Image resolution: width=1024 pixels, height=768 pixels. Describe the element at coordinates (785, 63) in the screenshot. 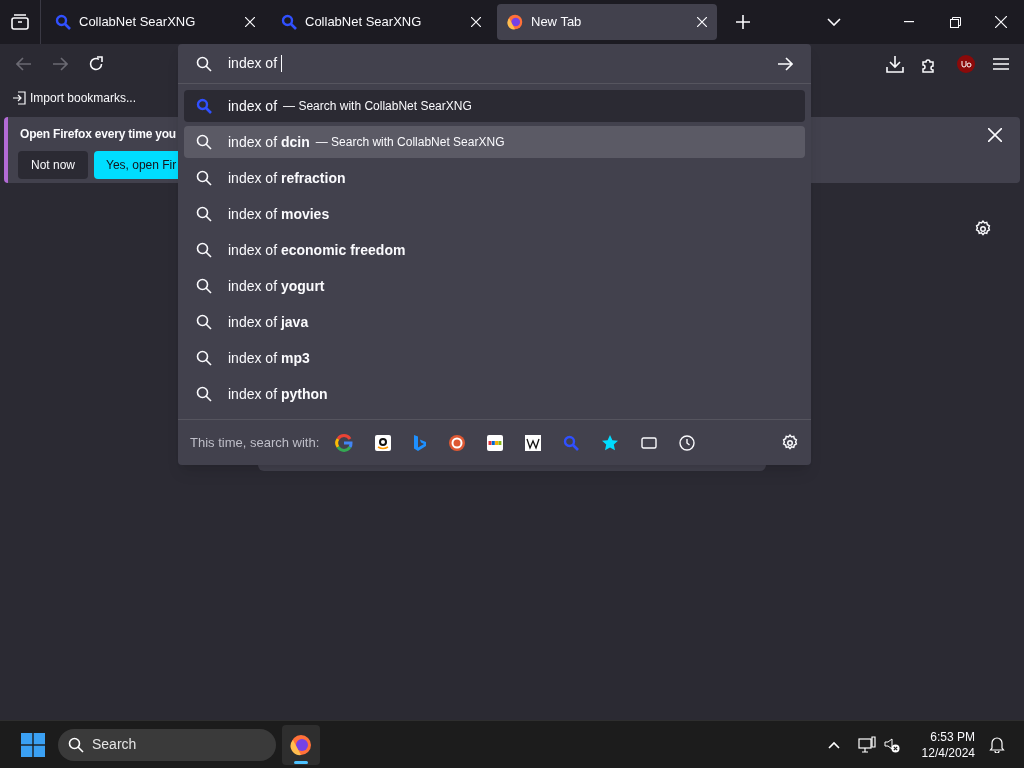

I see `go-arrow-icon` at that location.